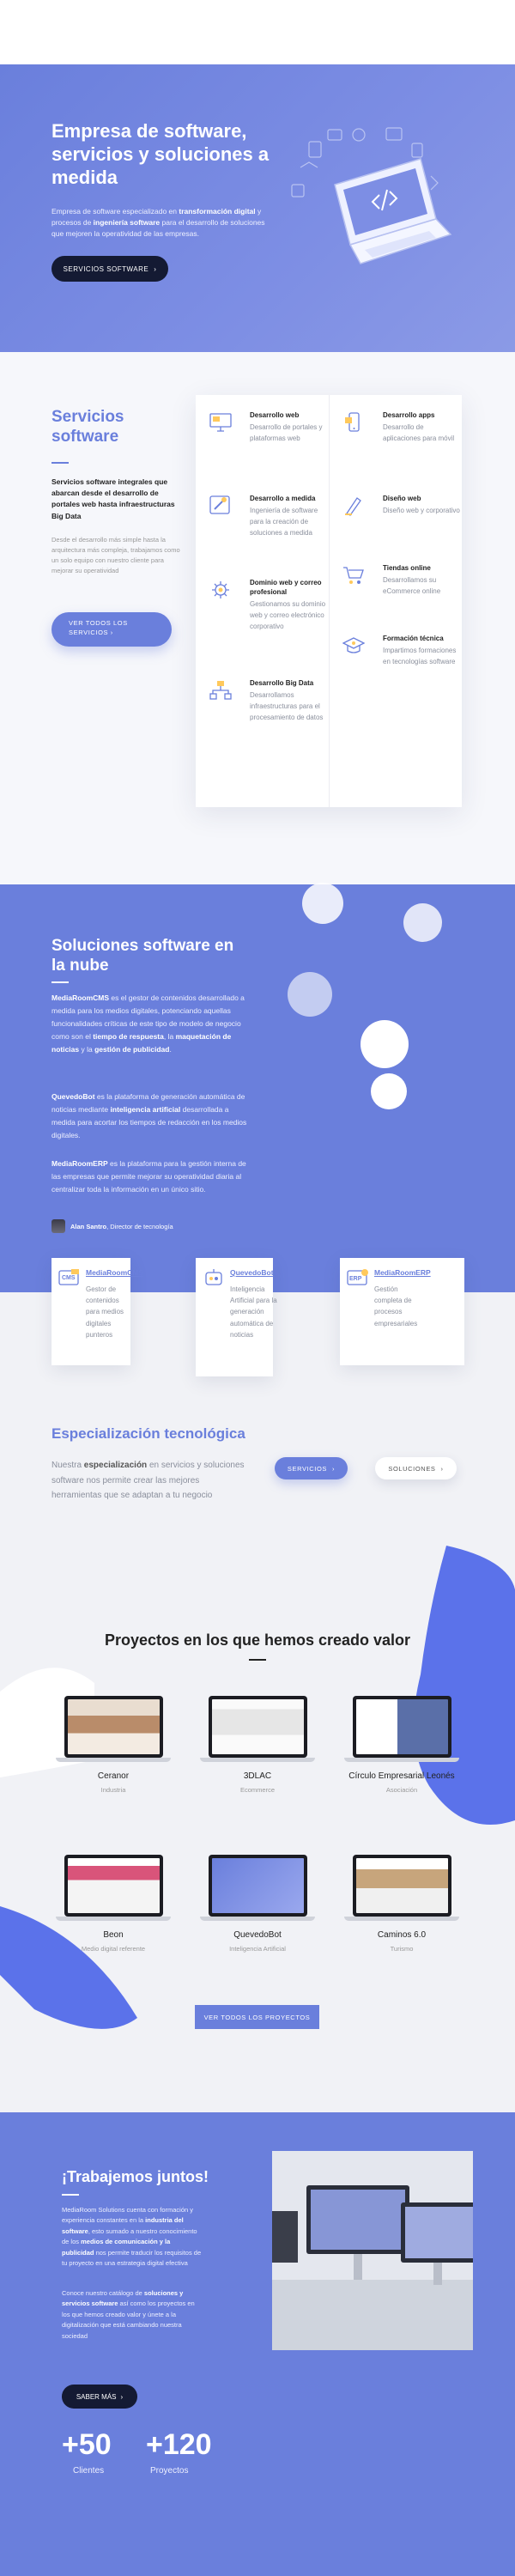 Image resolution: width=515 pixels, height=2576 pixels. Describe the element at coordinates (96, 2397) in the screenshot. I see `saber-mas-label: SABER MÁS` at that location.